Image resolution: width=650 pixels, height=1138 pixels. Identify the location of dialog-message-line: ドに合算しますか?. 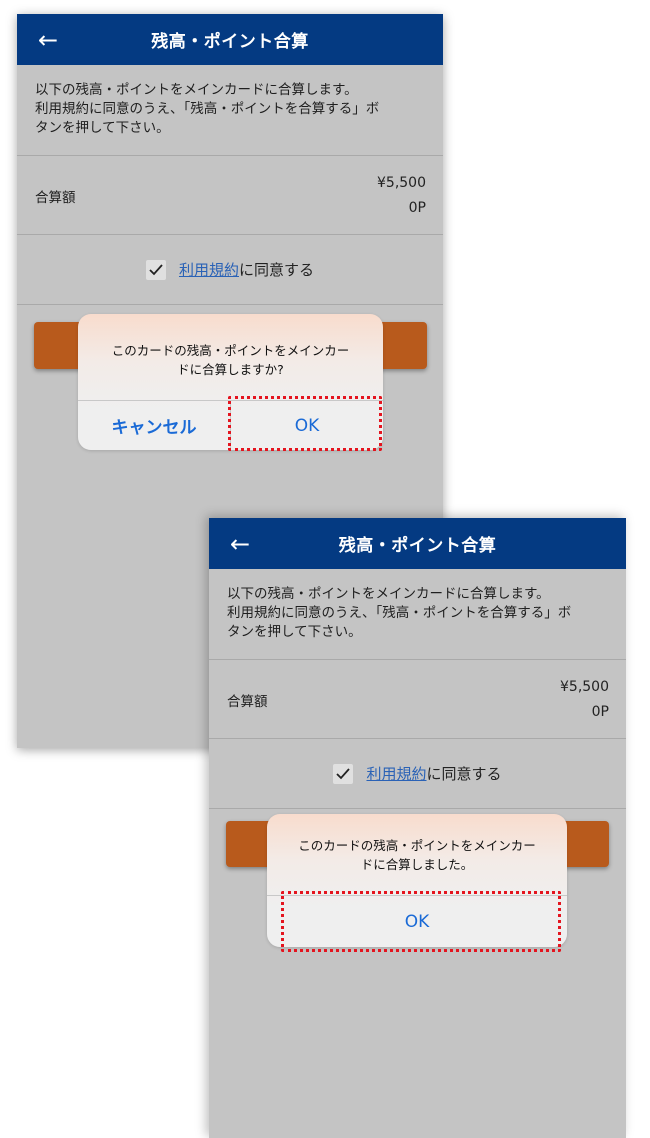
(230, 369).